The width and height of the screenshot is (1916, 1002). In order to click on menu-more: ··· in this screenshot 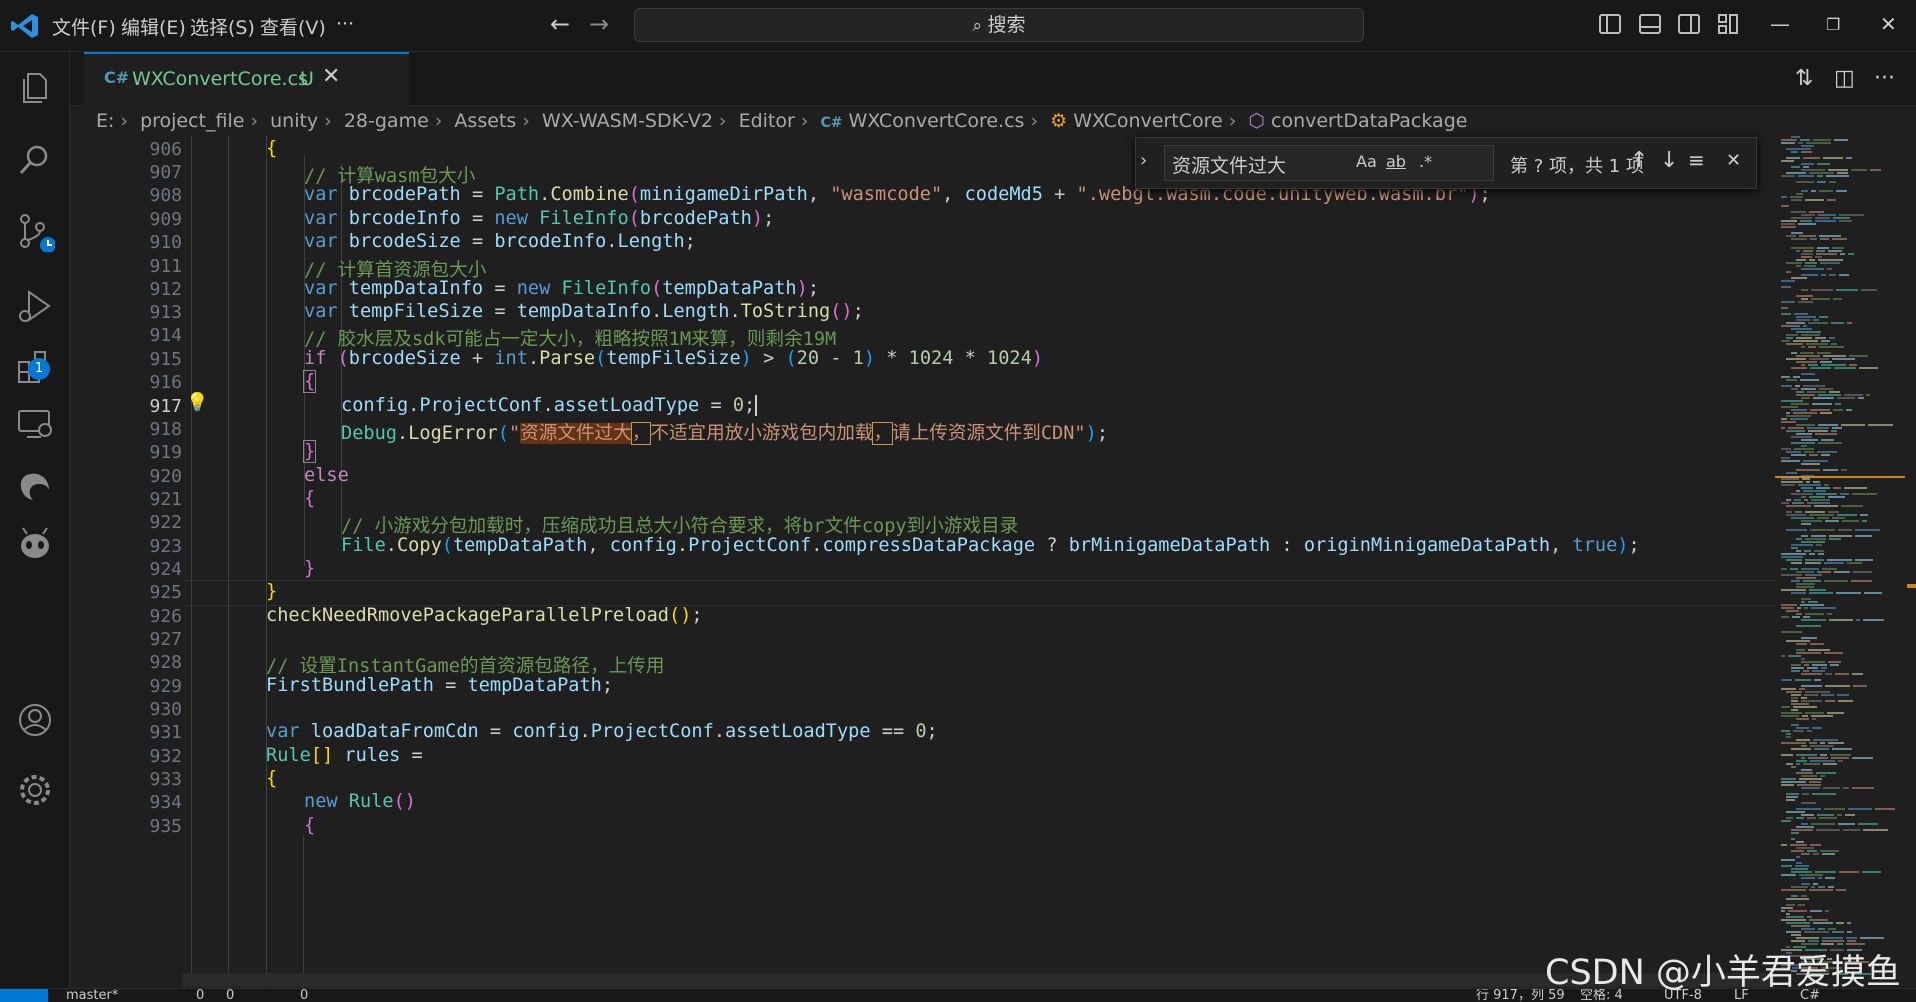, I will do `click(345, 24)`.